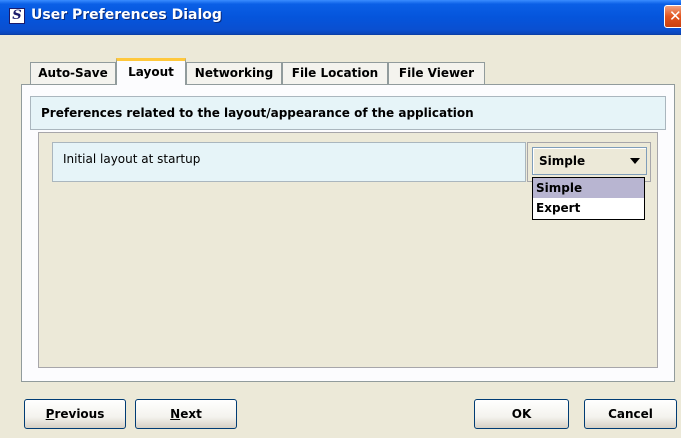 Image resolution: width=681 pixels, height=438 pixels. Describe the element at coordinates (73, 73) in the screenshot. I see `tab-auto-save: Auto-Save` at that location.